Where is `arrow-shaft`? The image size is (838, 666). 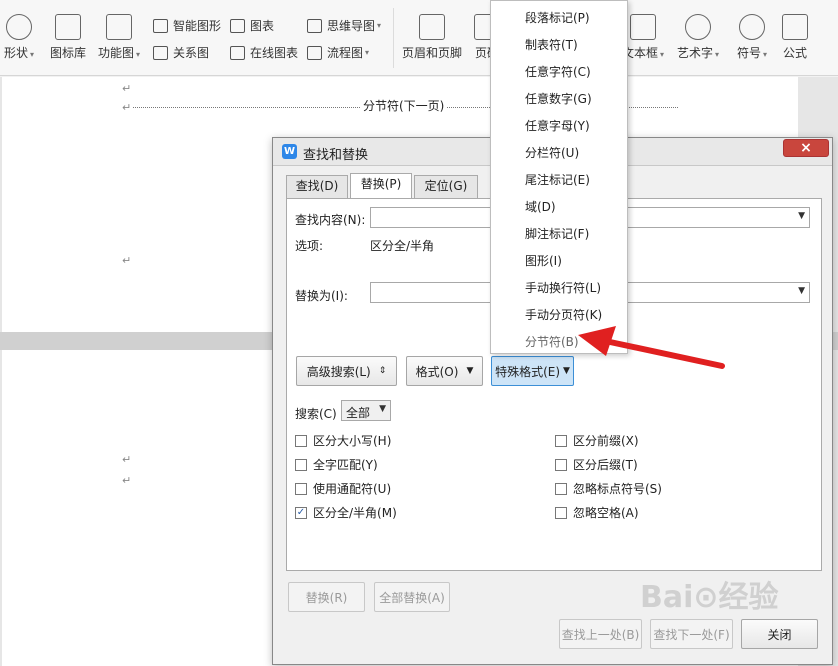 arrow-shaft is located at coordinates (666, 354).